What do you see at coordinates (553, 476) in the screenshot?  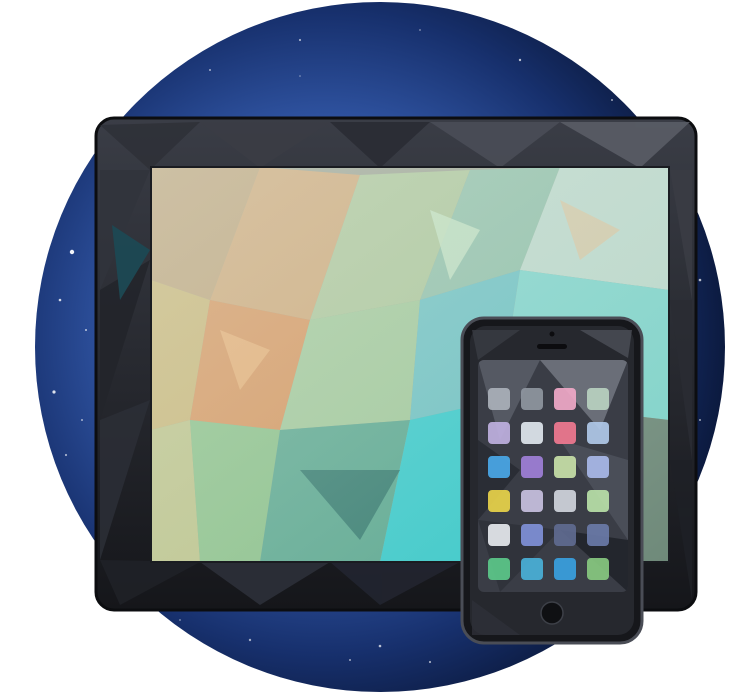 I see `phone-screen` at bounding box center [553, 476].